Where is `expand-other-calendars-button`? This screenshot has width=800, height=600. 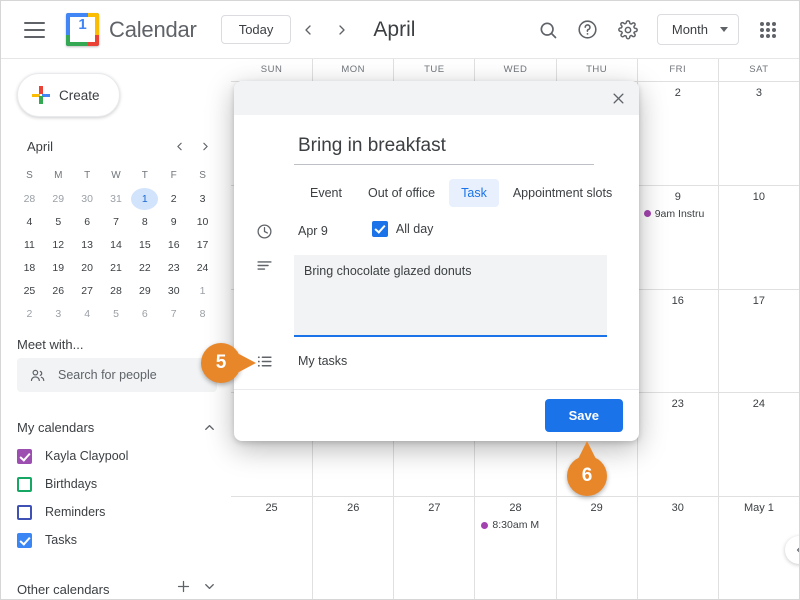 expand-other-calendars-button is located at coordinates (209, 589).